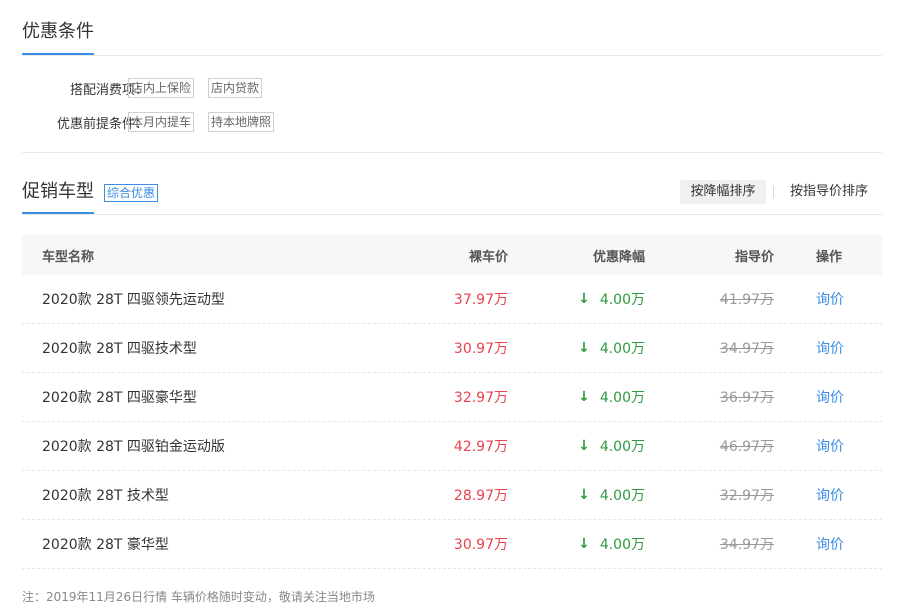 This screenshot has width=901, height=616. What do you see at coordinates (746, 398) in the screenshot?
I see `guide-price: 36.97万` at bounding box center [746, 398].